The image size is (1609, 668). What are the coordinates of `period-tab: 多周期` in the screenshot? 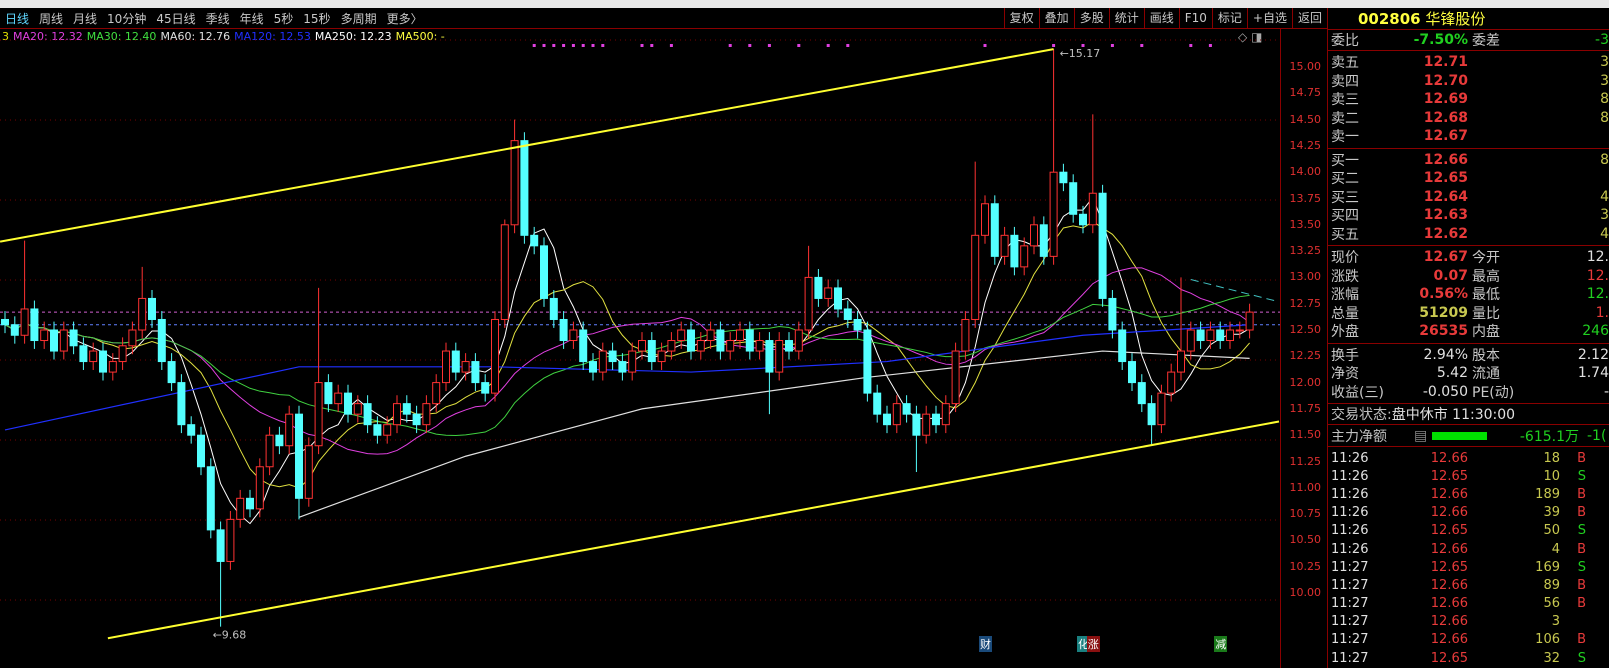 It's located at (359, 18).